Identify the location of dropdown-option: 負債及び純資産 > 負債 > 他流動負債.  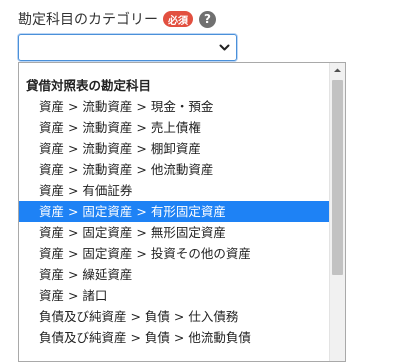
(174, 337).